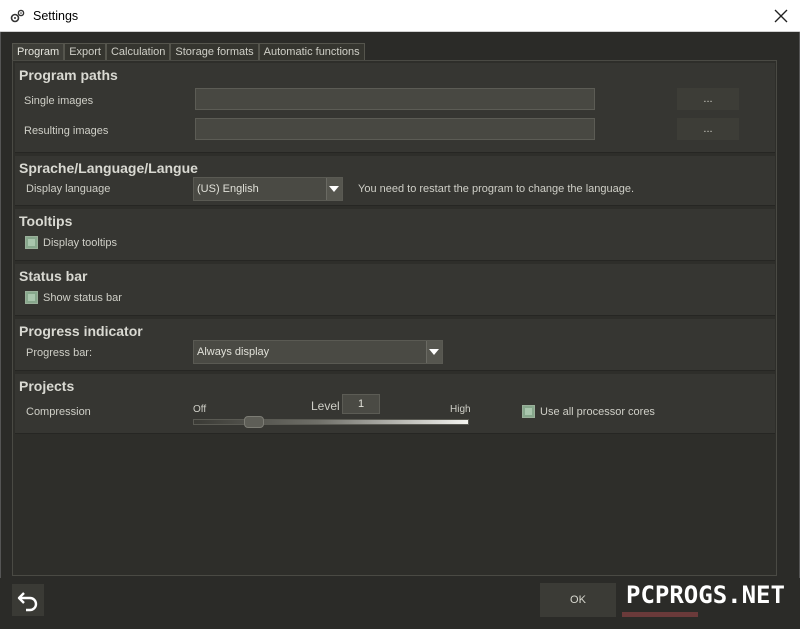 Image resolution: width=800 pixels, height=629 pixels. I want to click on resulting-images-input, so click(395, 129).